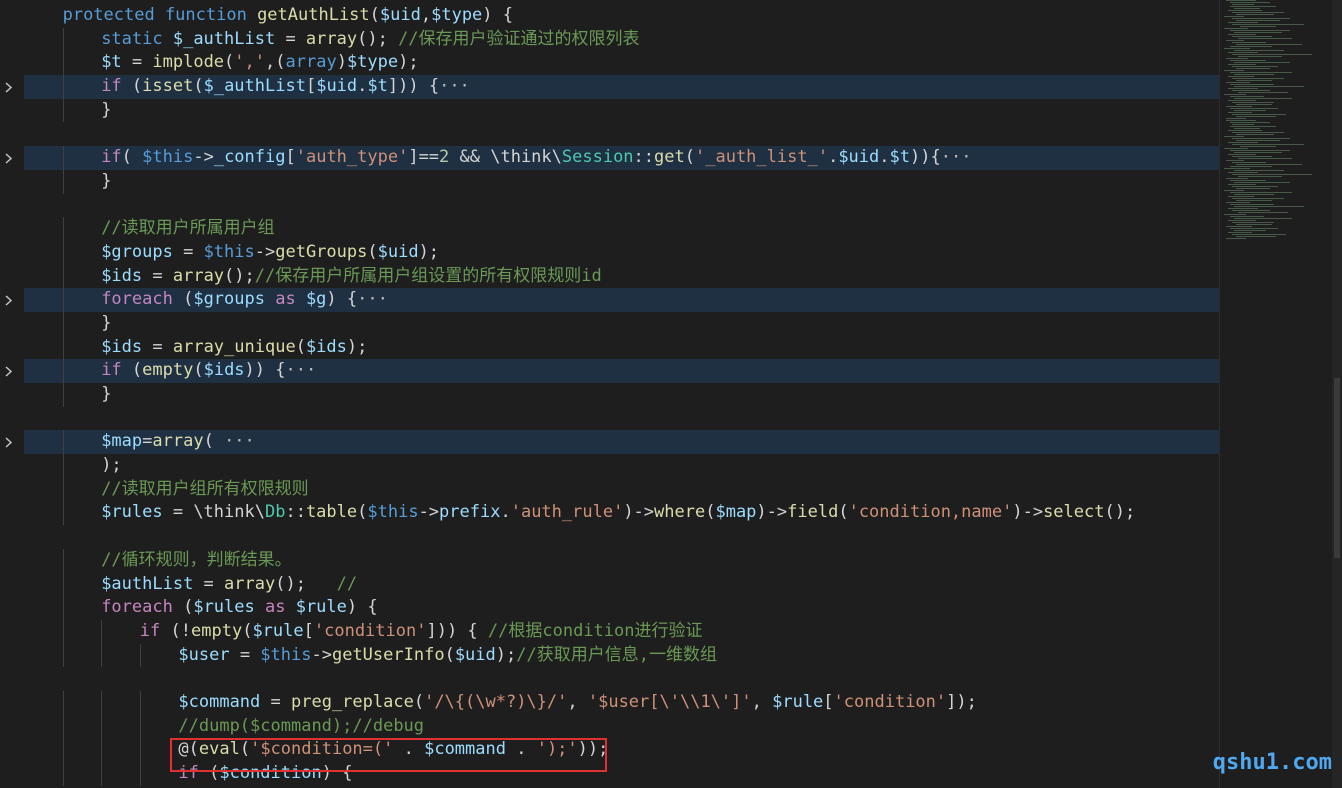 This screenshot has width=1342, height=788. What do you see at coordinates (168, 157) in the screenshot?
I see `code-token: $this` at bounding box center [168, 157].